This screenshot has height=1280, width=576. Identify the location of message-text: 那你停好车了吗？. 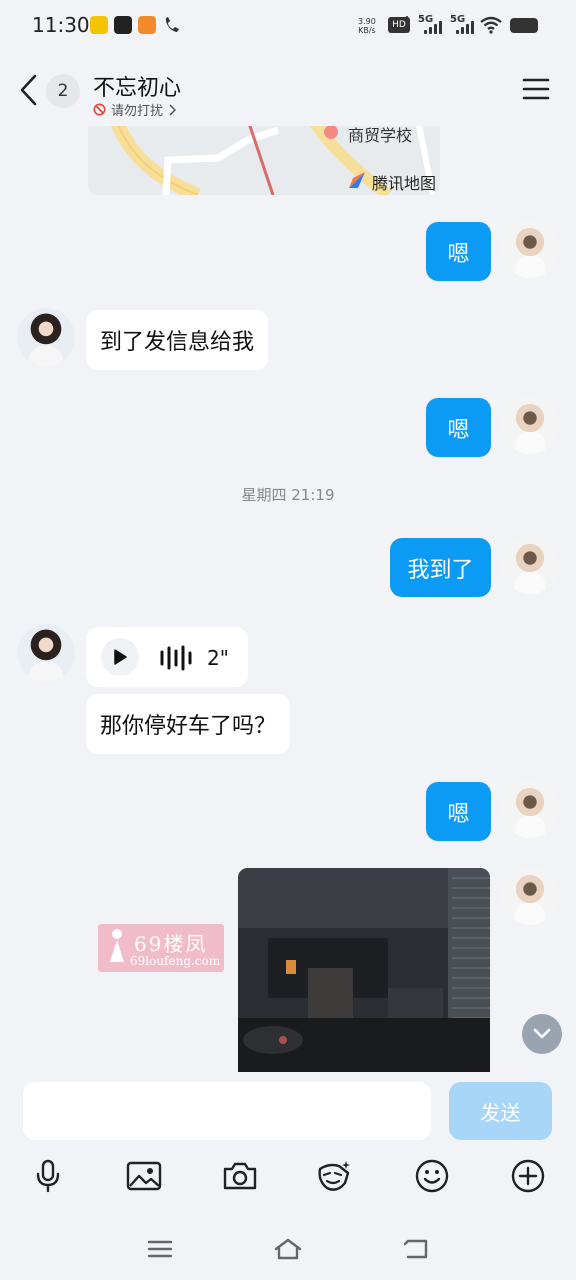
(188, 726).